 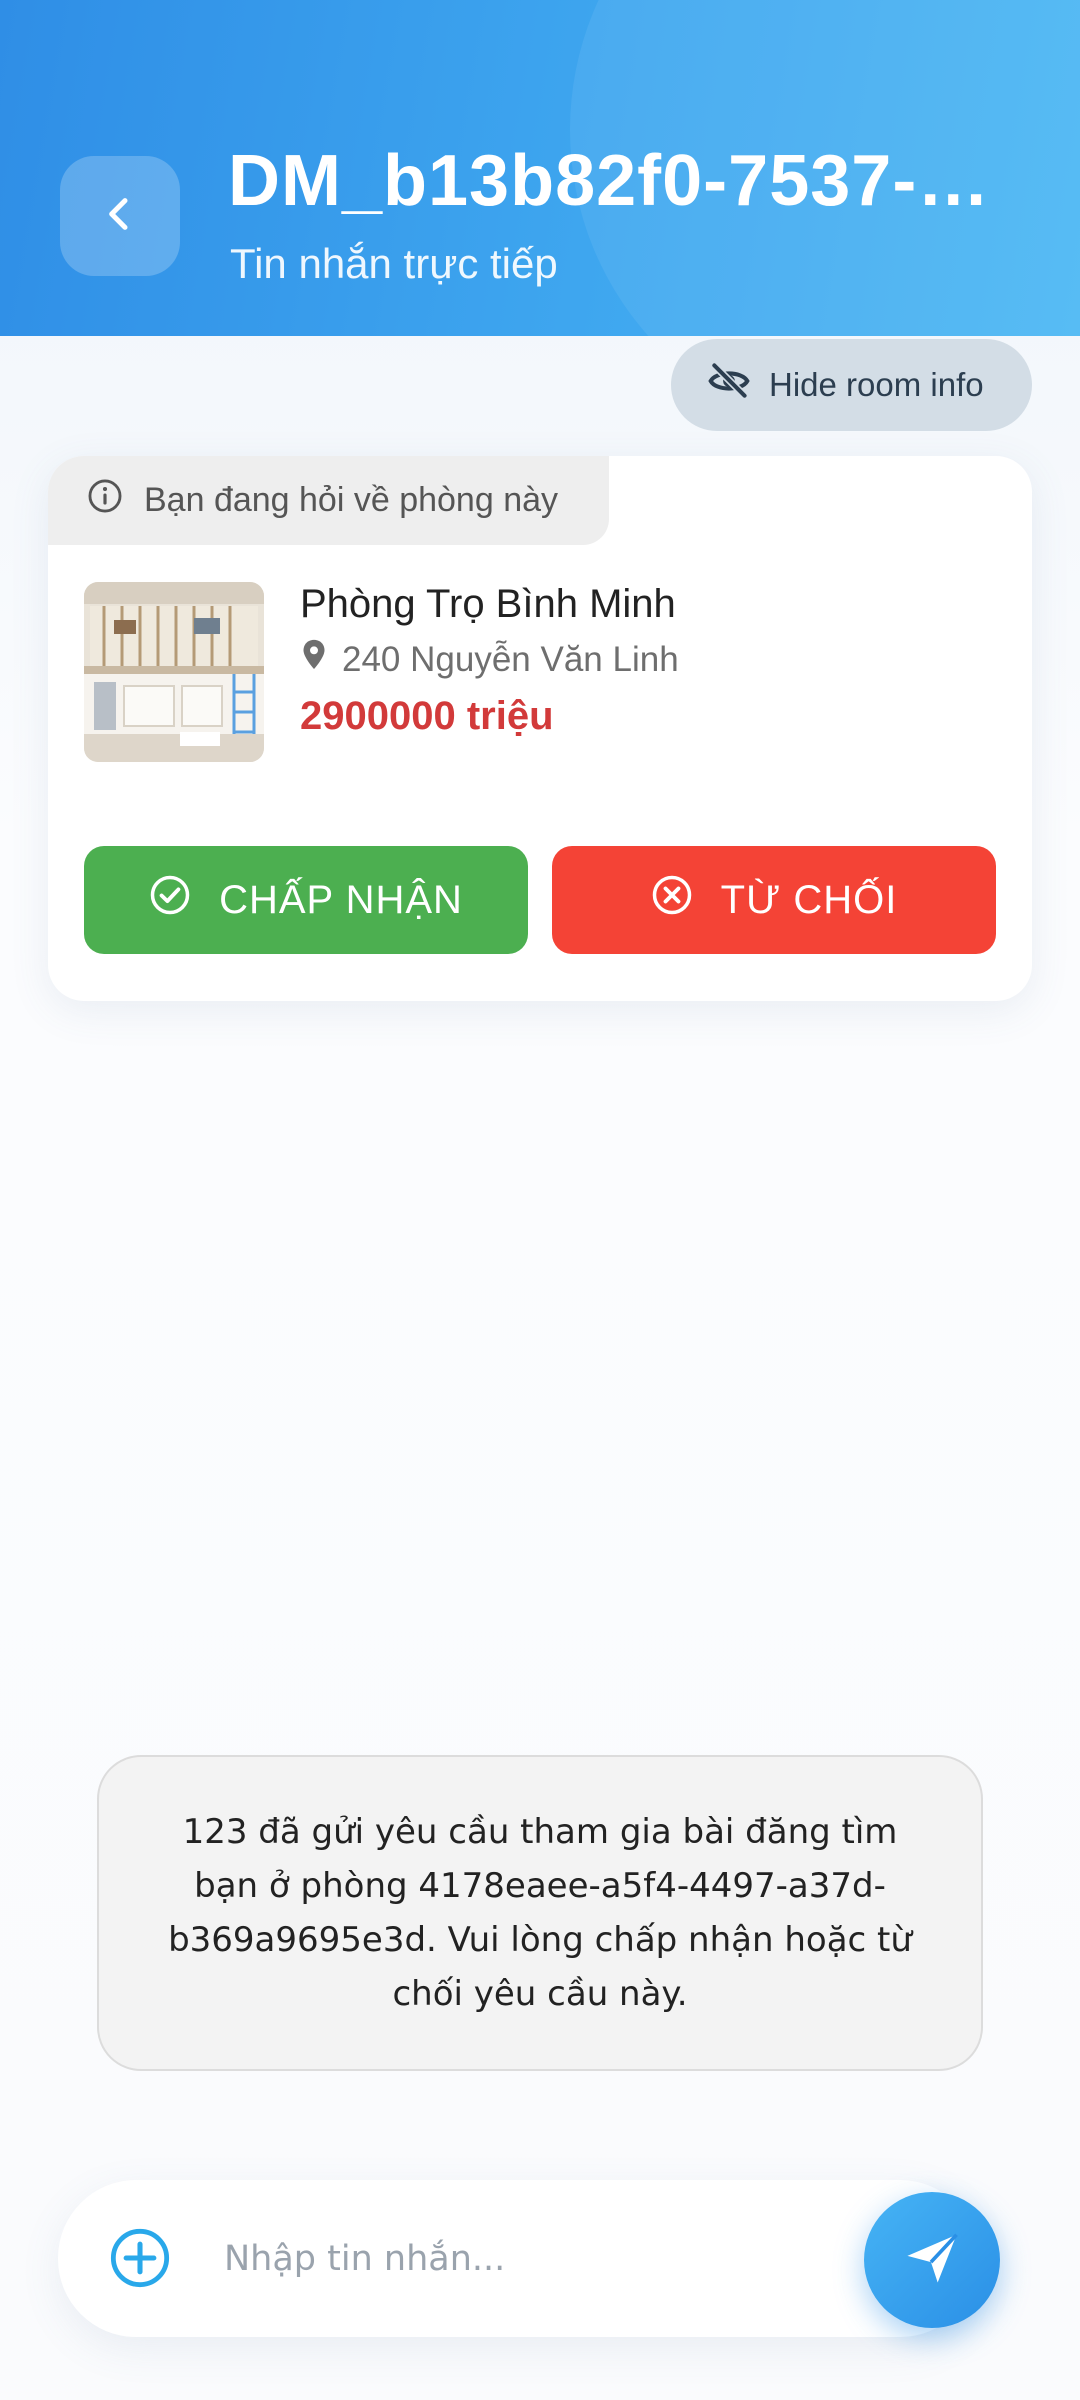 I want to click on app-header: DM_b13b82f0-7537-4… Tin nhắn trực tiếp, so click(x=540, y=168).